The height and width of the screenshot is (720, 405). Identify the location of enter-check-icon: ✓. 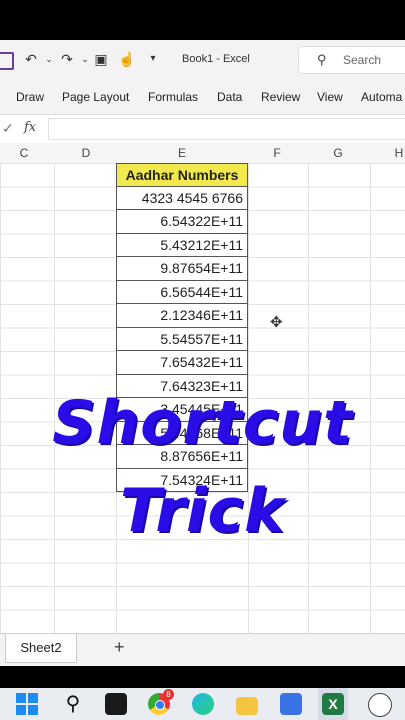
(8, 128).